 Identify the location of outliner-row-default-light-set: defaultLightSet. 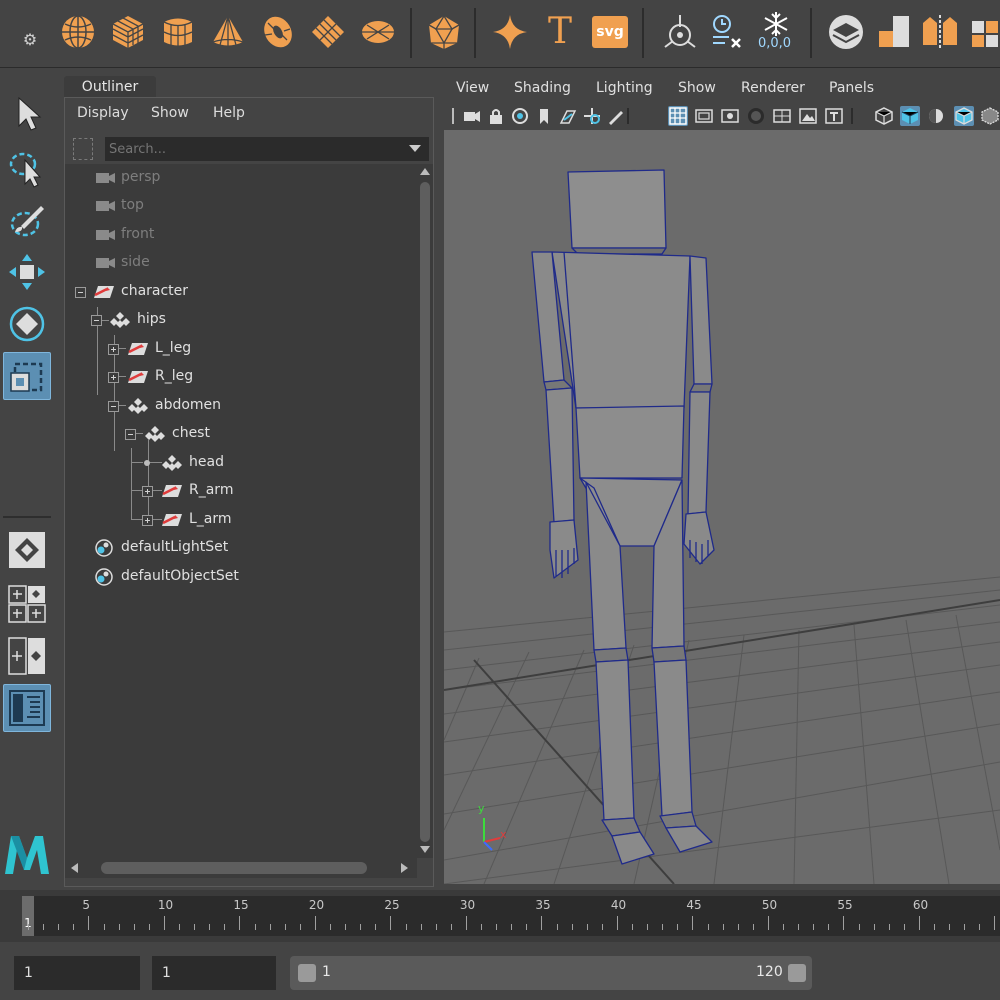
(241, 548).